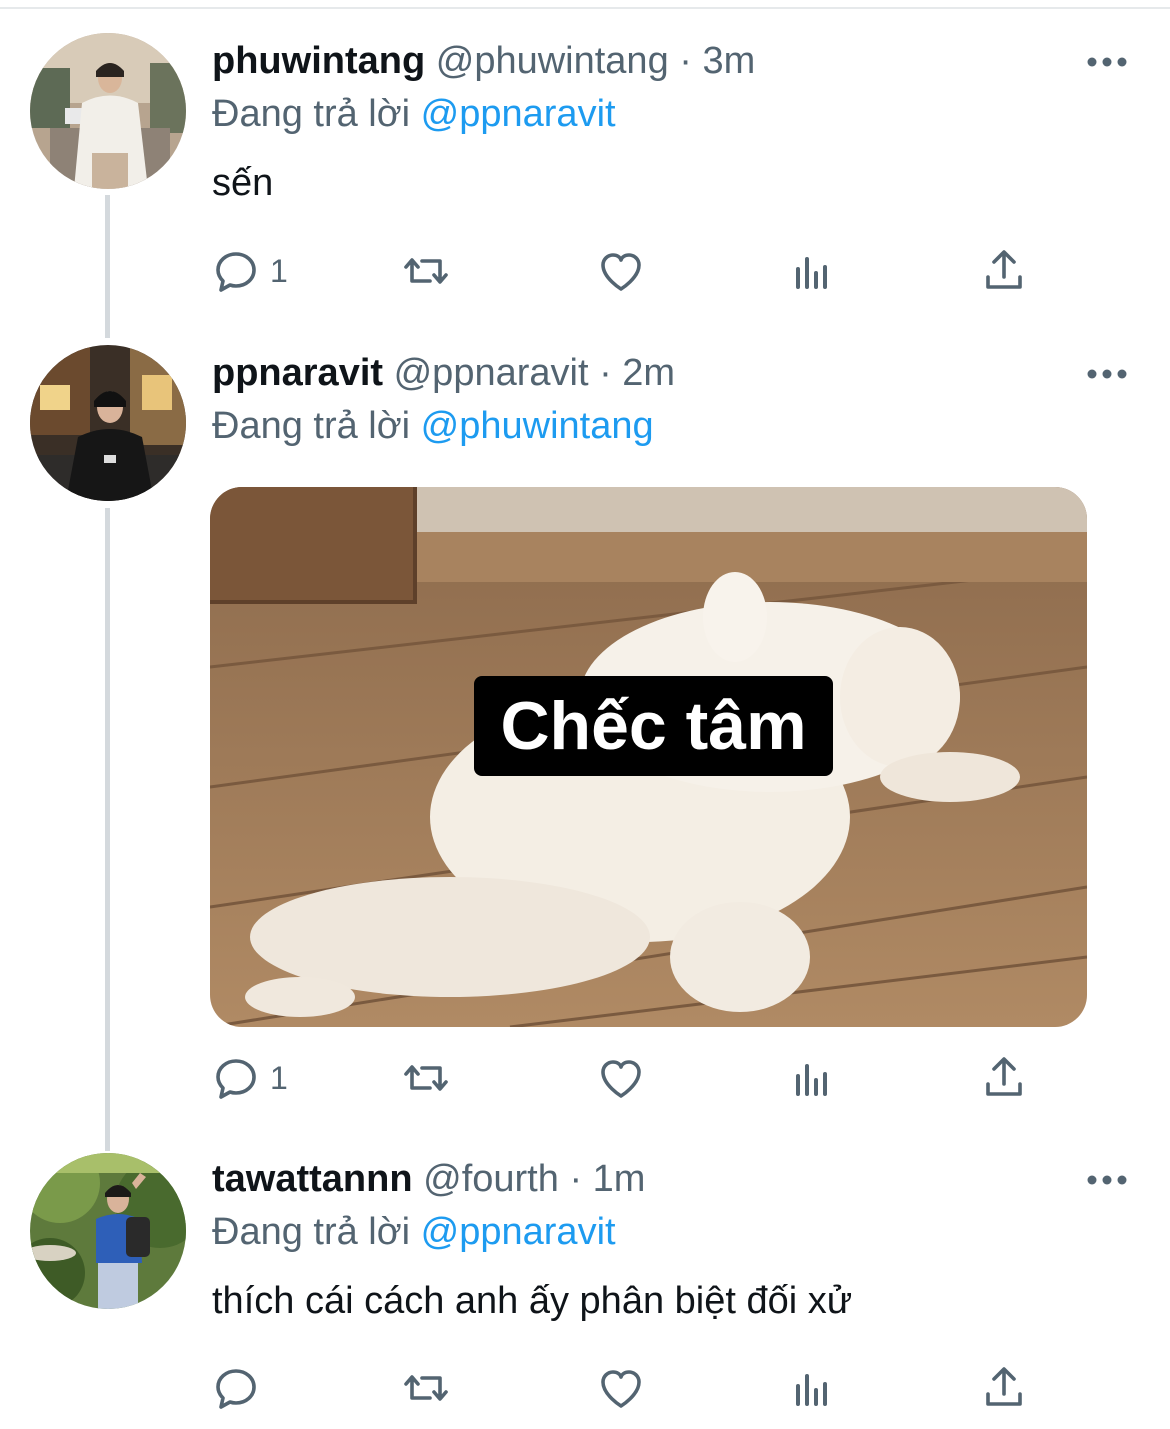  I want to click on tweet-header: phuwintang @phuwintang · 3m, so click(483, 61).